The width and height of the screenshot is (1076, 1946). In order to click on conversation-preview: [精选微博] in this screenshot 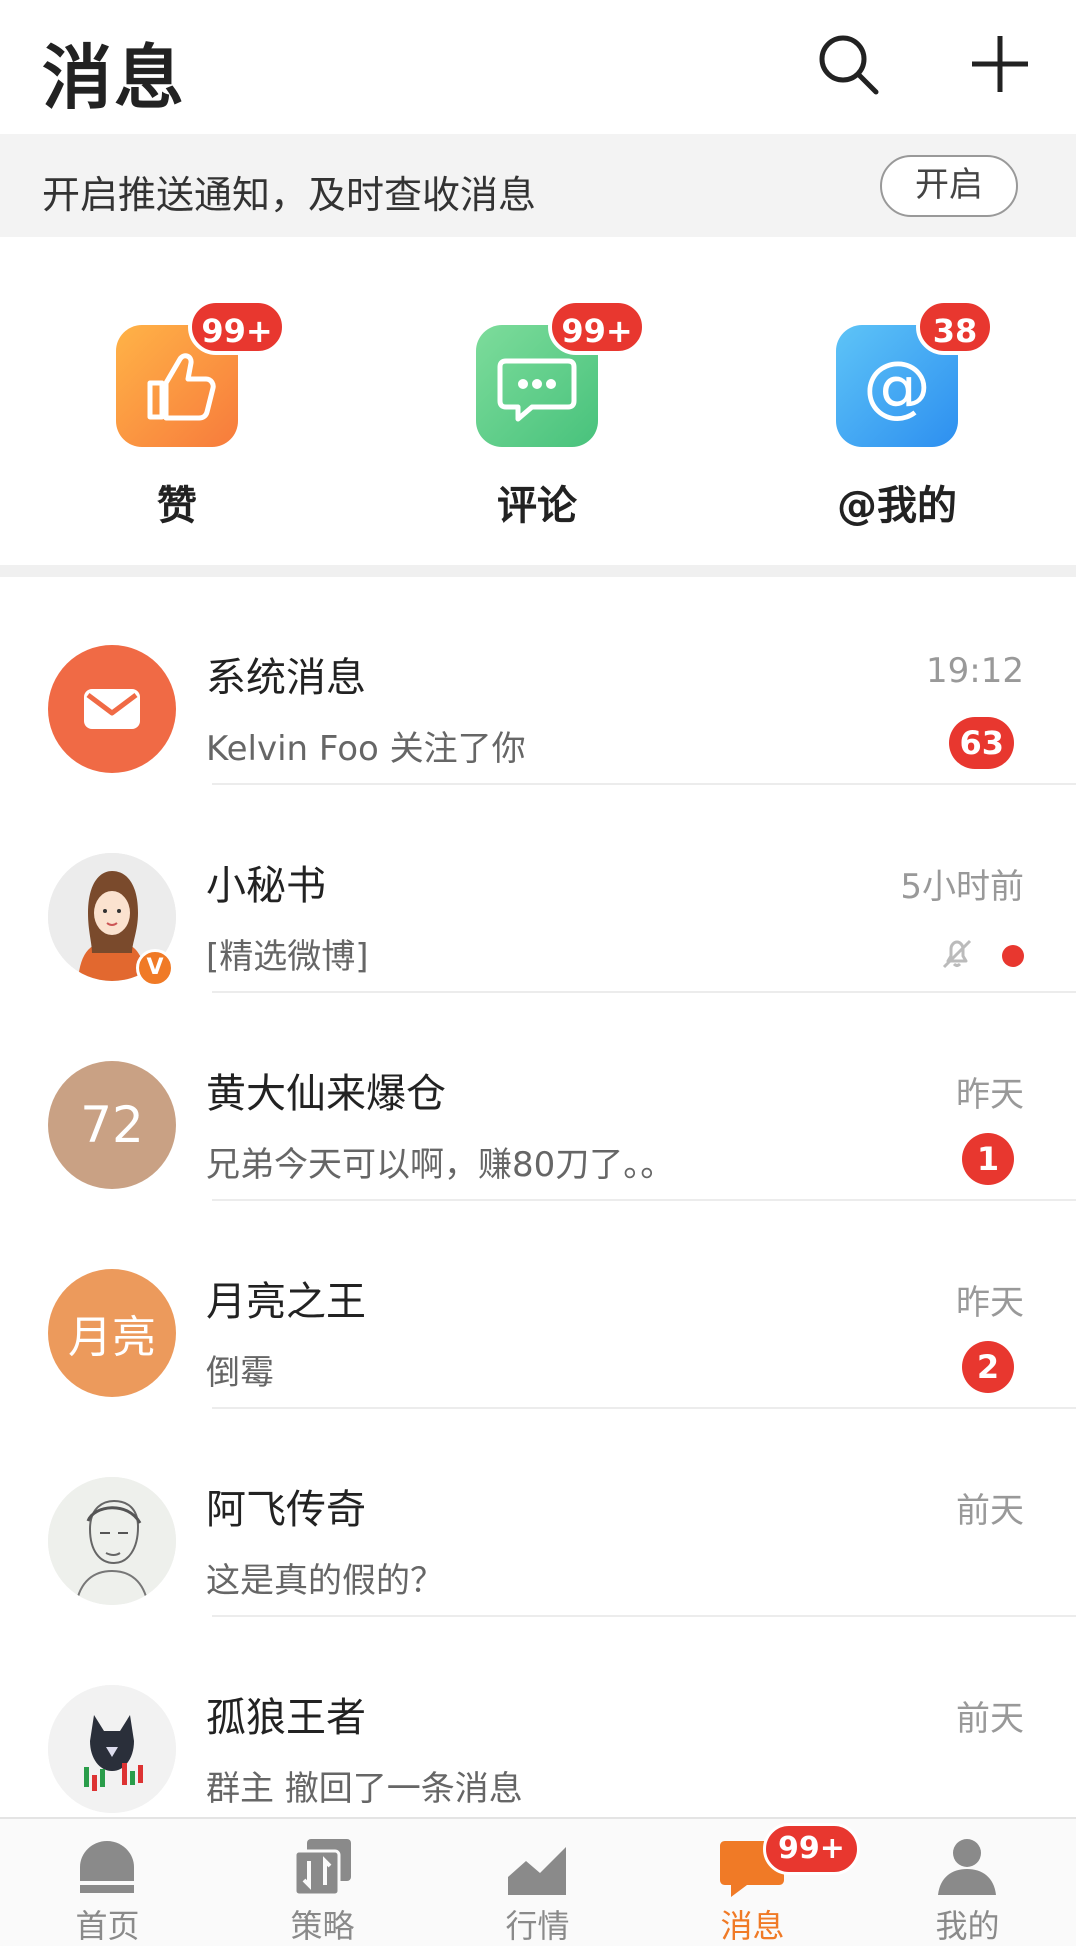, I will do `click(287, 957)`.